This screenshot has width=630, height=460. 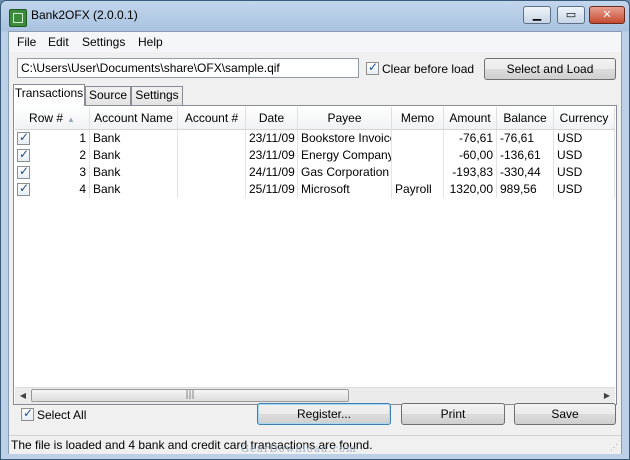 I want to click on select-all-checkbox: ✓, so click(x=27, y=413).